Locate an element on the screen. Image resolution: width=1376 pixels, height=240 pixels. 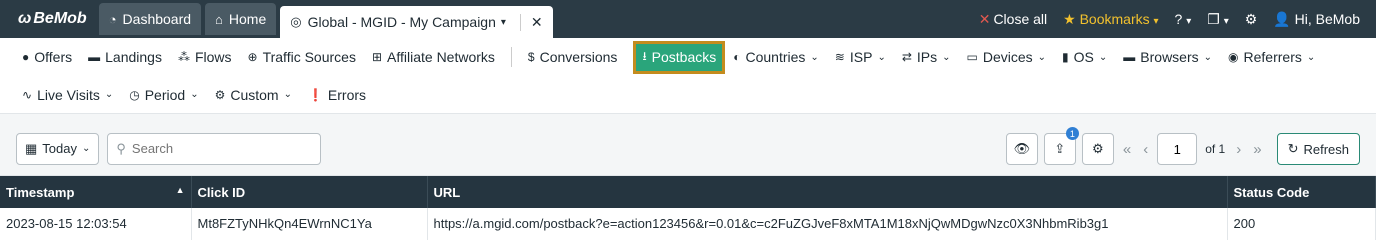
nav-errors: ❗ Errors is located at coordinates (337, 95).